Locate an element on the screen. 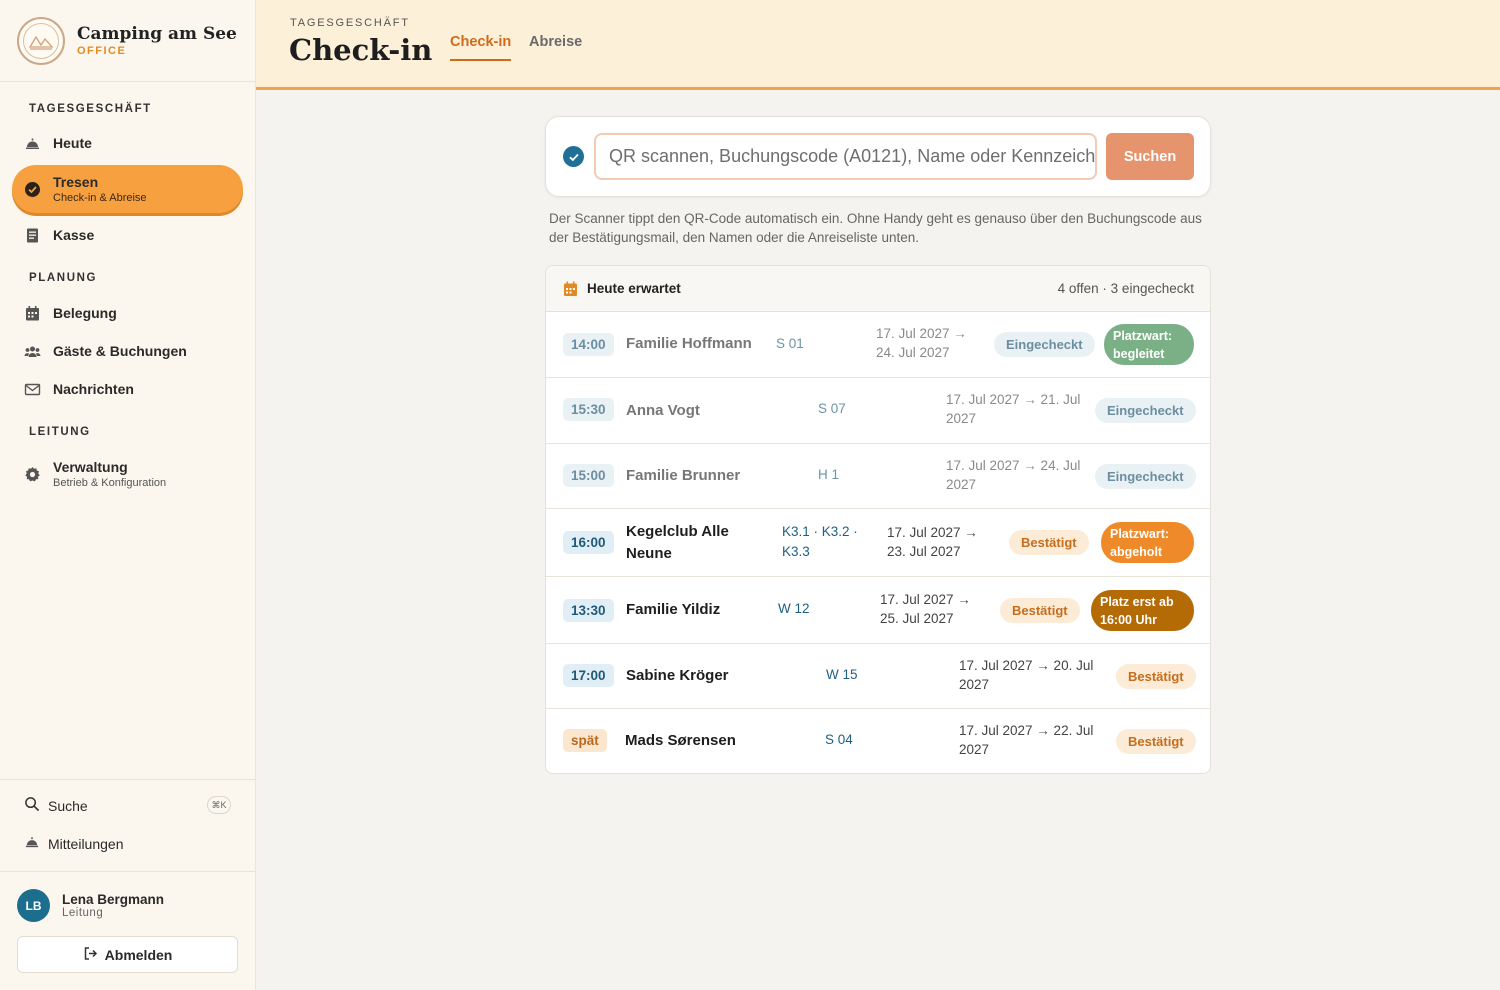  search-button: Suchen is located at coordinates (1150, 156).